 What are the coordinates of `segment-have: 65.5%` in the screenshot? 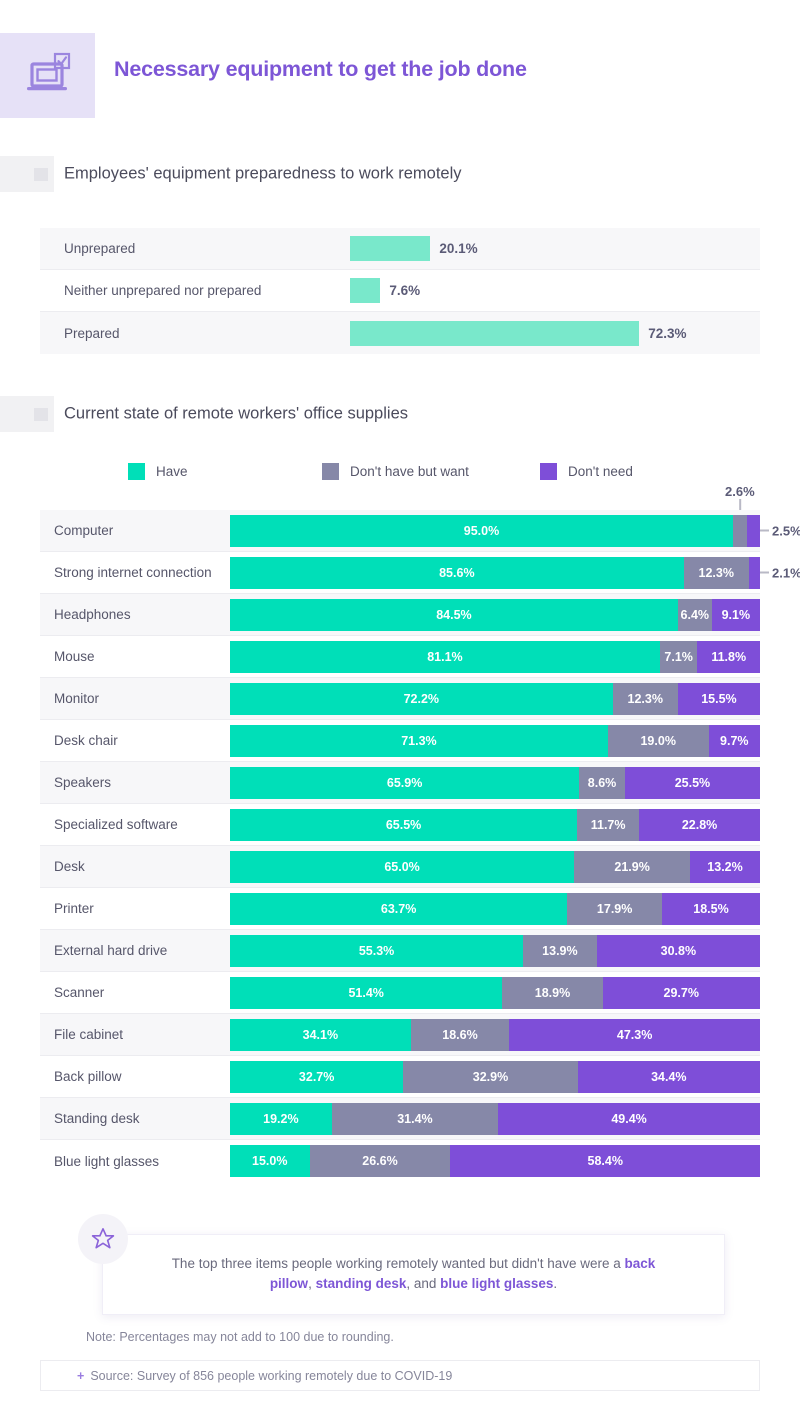 It's located at (404, 824).